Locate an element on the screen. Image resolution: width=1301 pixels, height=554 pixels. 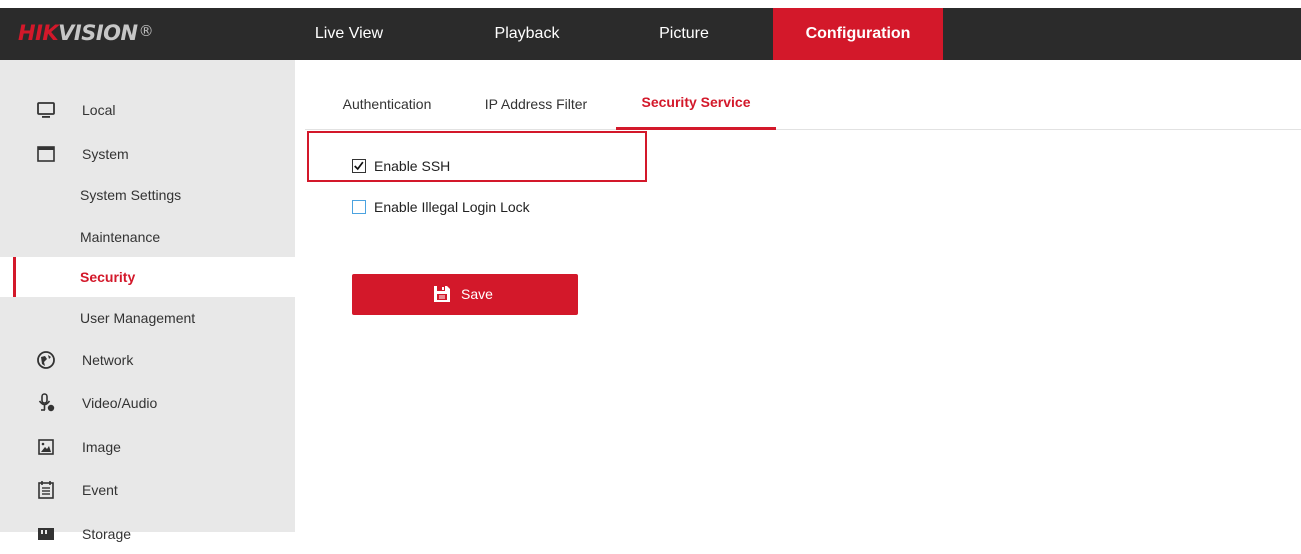
illegal-login-lock-label: Enable Illegal Login Lock is located at coordinates (452, 207).